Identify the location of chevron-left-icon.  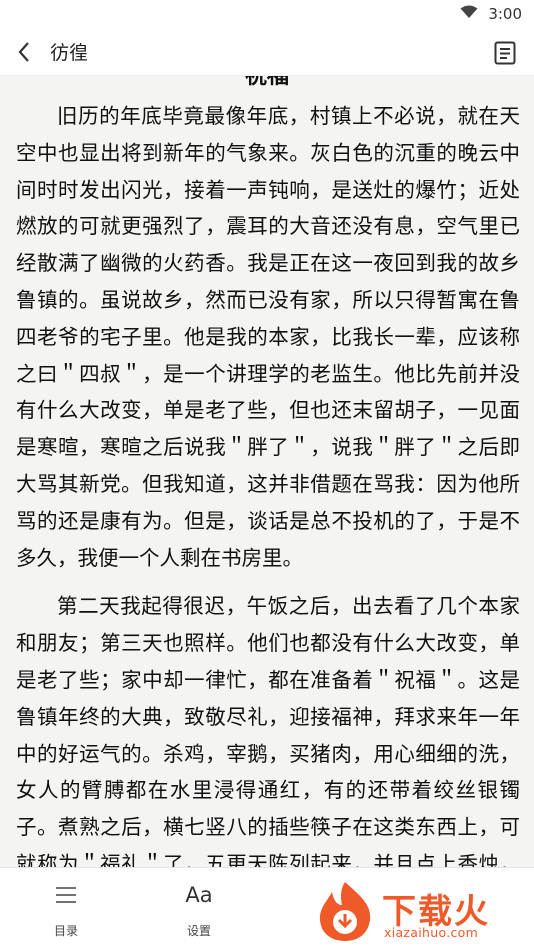
(23, 51).